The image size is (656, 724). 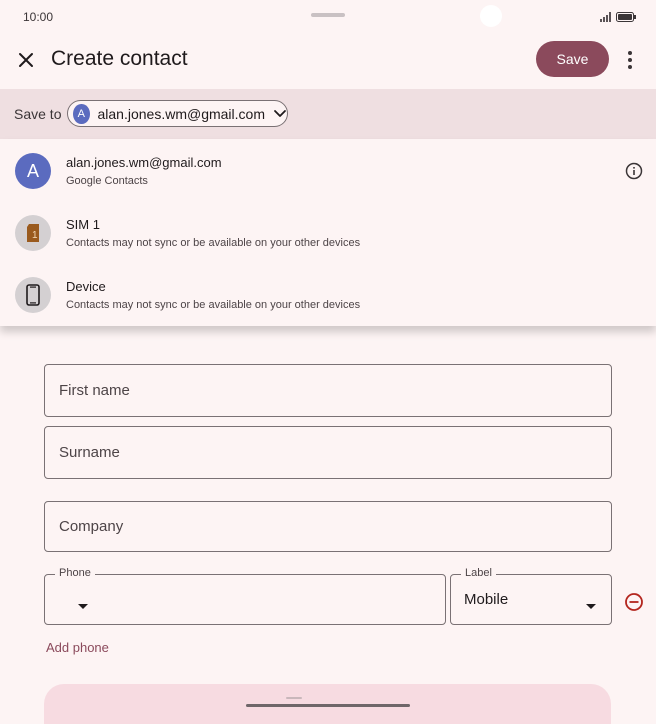 I want to click on info-icon, so click(x=634, y=173).